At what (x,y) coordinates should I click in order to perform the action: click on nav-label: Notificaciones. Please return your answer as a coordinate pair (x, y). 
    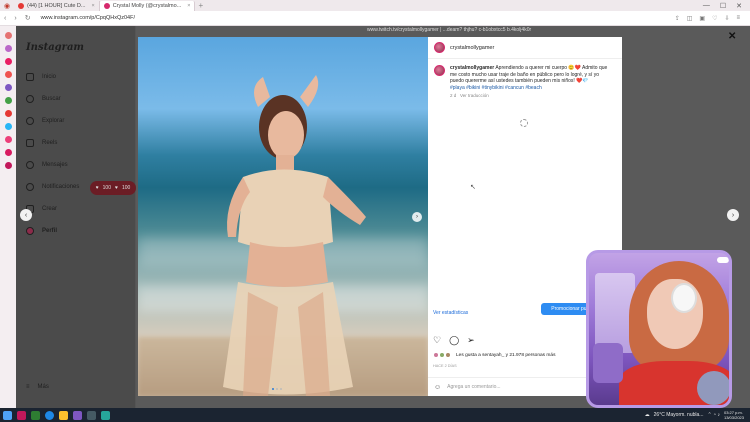
    Looking at the image, I should click on (61, 187).